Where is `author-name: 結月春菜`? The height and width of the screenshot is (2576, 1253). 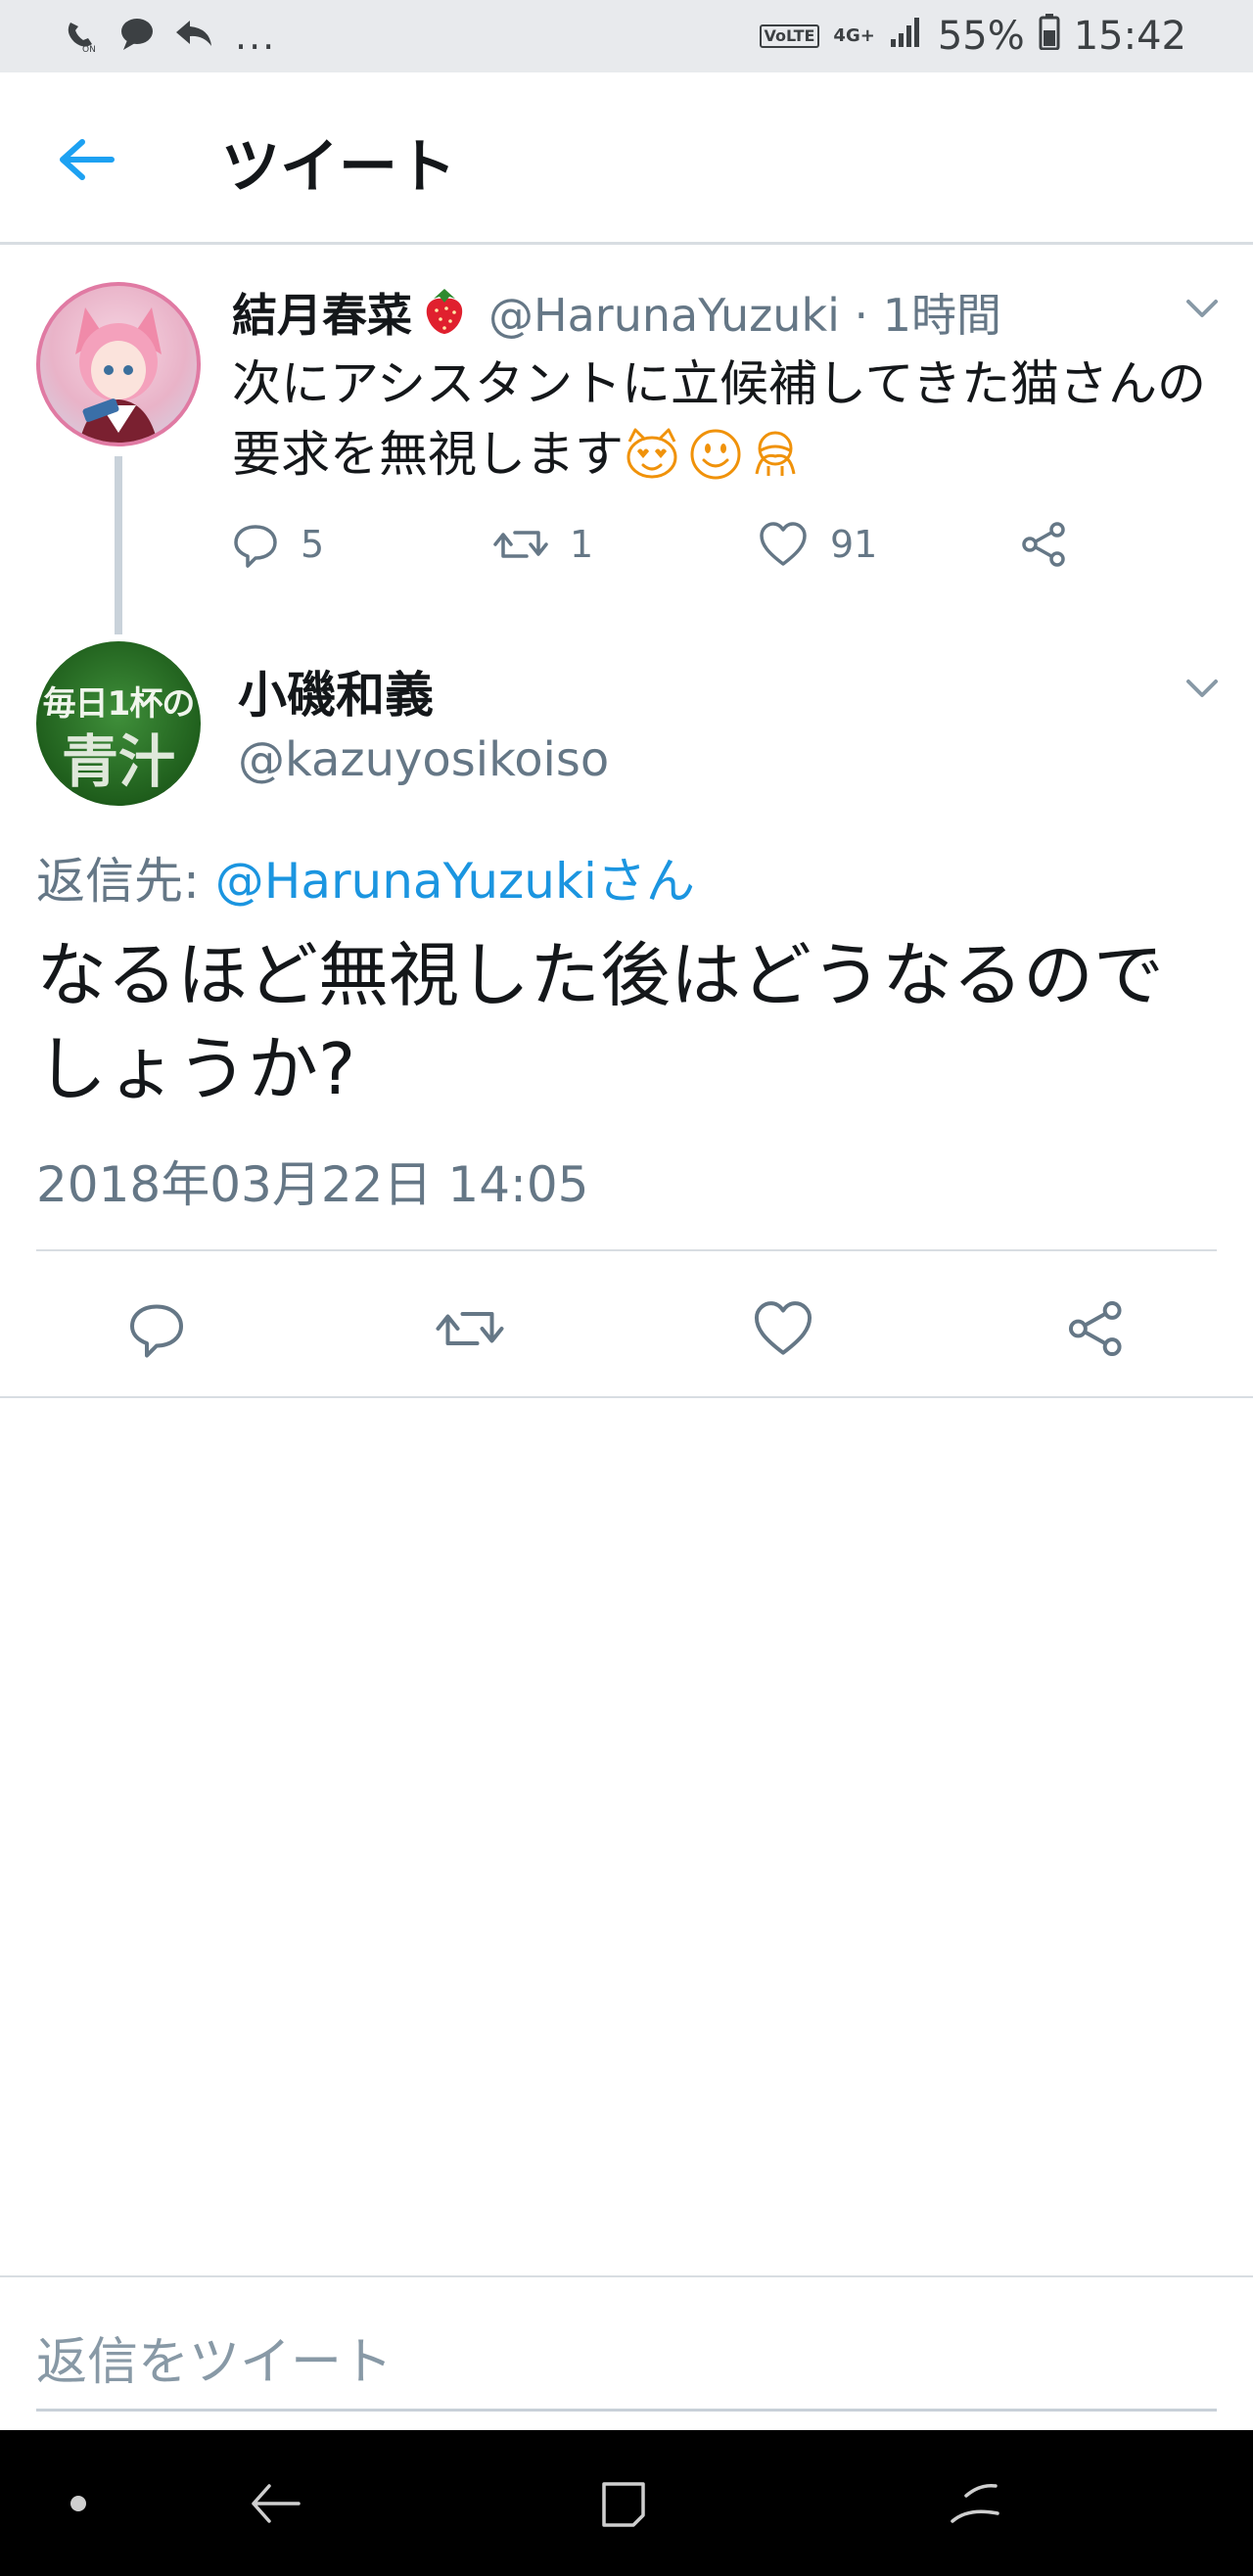
author-name: 結月春菜 is located at coordinates (322, 313).